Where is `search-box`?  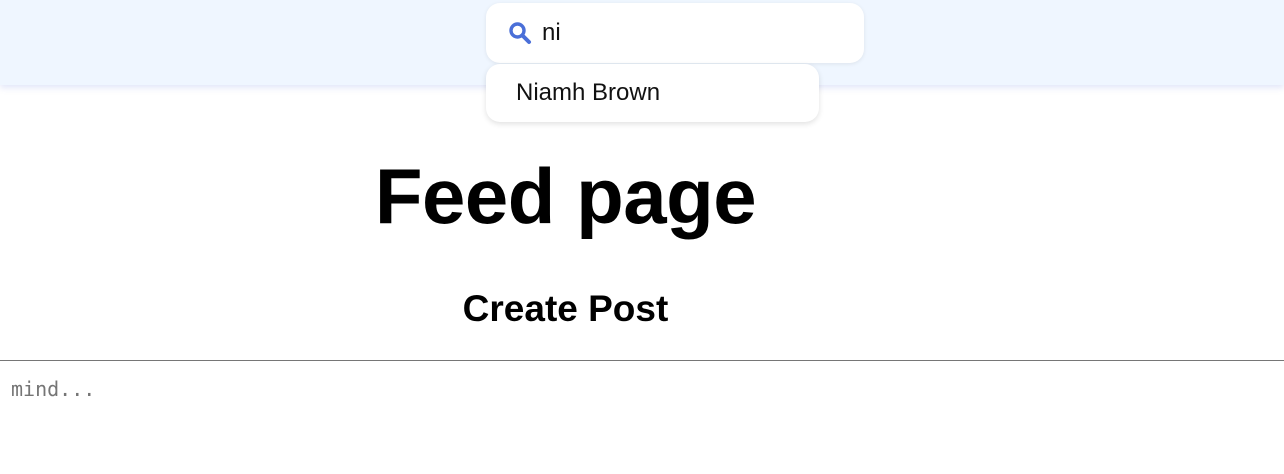
search-box is located at coordinates (675, 33).